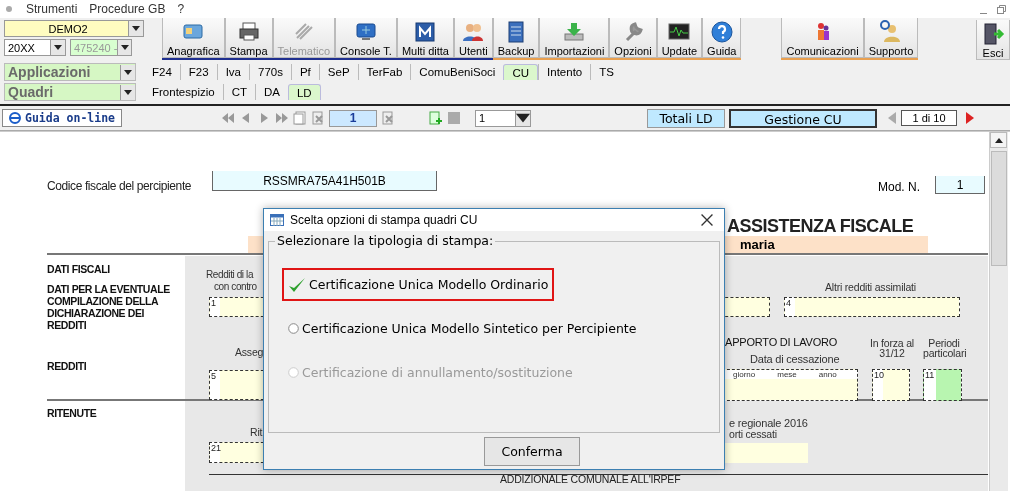 This screenshot has height=491, width=1010. What do you see at coordinates (532, 451) in the screenshot?
I see `confirm-button: Conferma` at bounding box center [532, 451].